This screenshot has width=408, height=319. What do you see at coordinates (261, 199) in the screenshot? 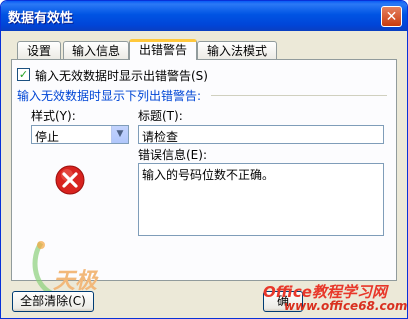
I see `error-message-textarea: 输入的号码位数不正确。` at bounding box center [261, 199].